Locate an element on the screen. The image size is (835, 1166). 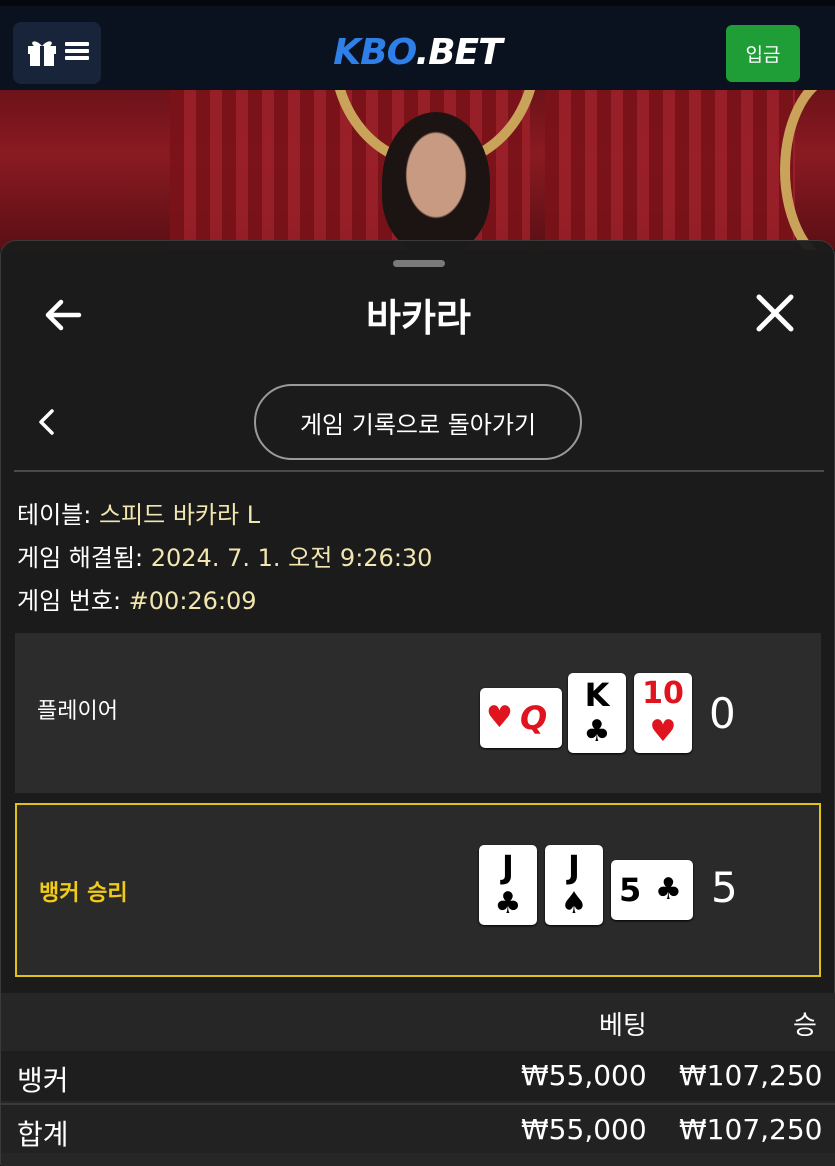
live-video-feed is located at coordinates (417, 170).